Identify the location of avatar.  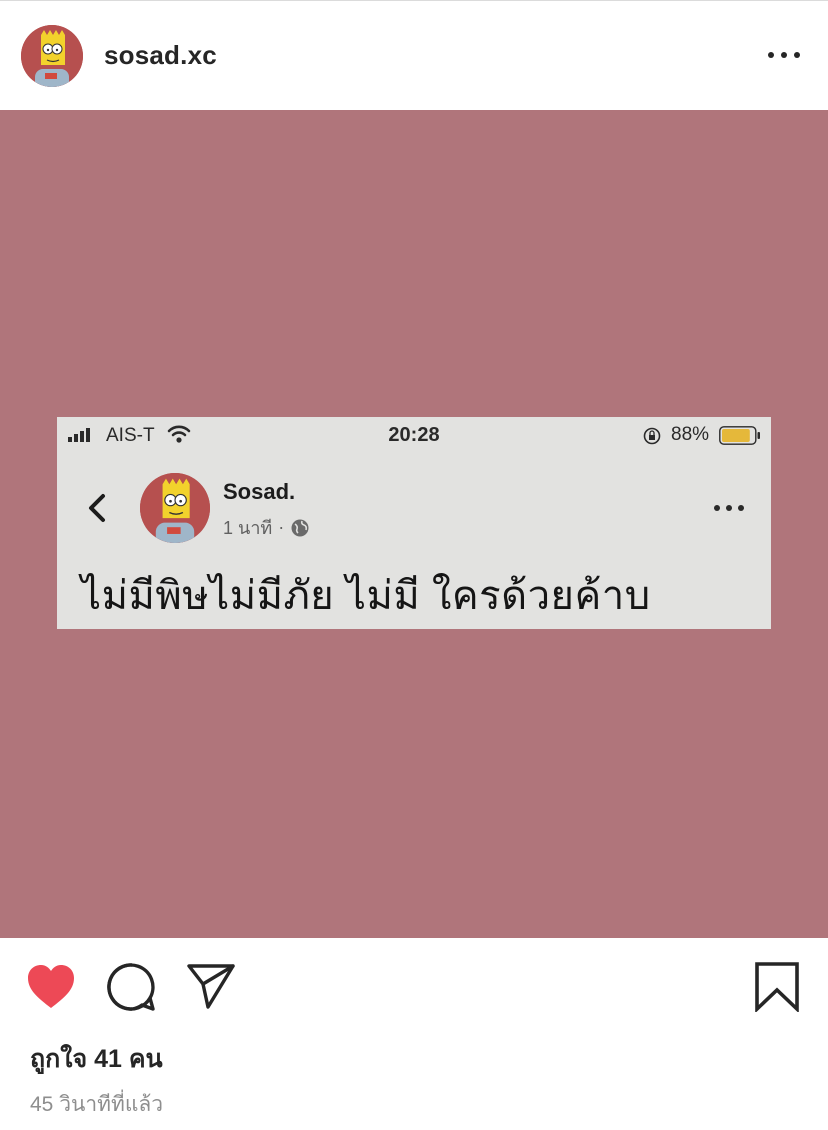
(52, 56).